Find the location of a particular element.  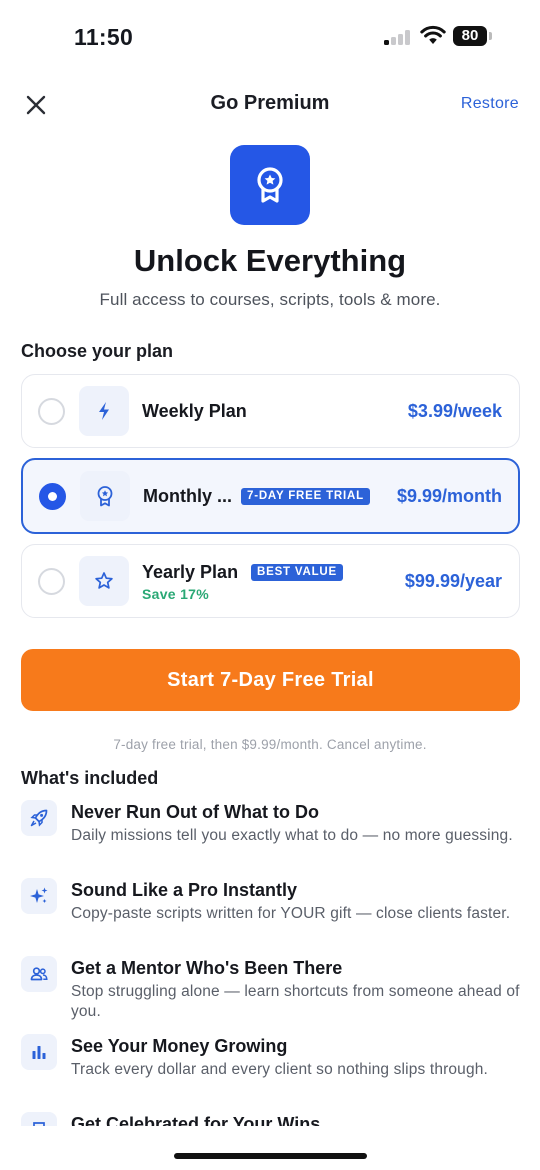

plan-monthly: Monthly ... 7-DAY FREE TRIAL $9.99/month is located at coordinates (270, 496).